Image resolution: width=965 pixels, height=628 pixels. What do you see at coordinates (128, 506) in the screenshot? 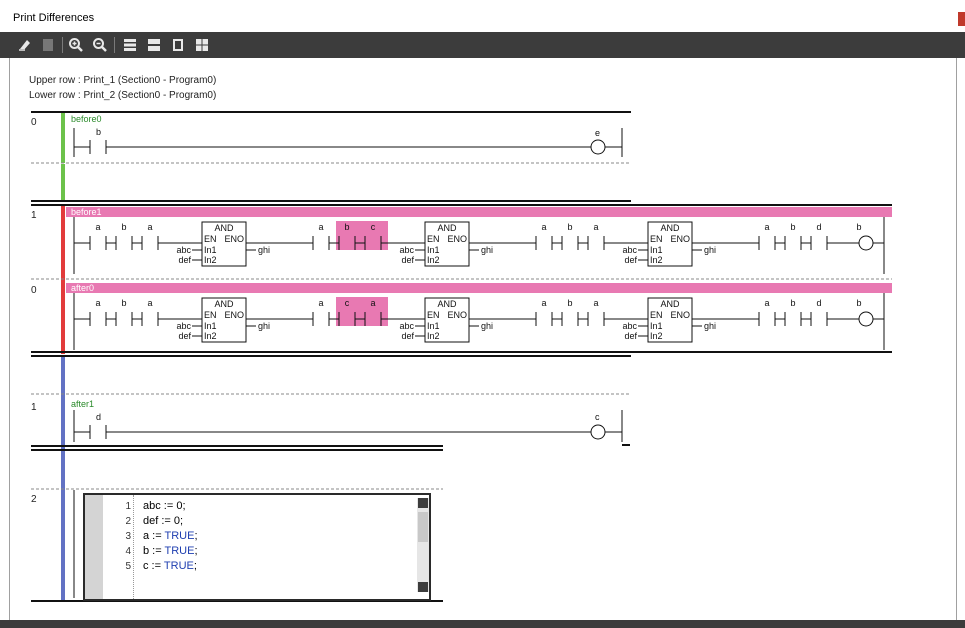
I see `line-number: 1` at bounding box center [128, 506].